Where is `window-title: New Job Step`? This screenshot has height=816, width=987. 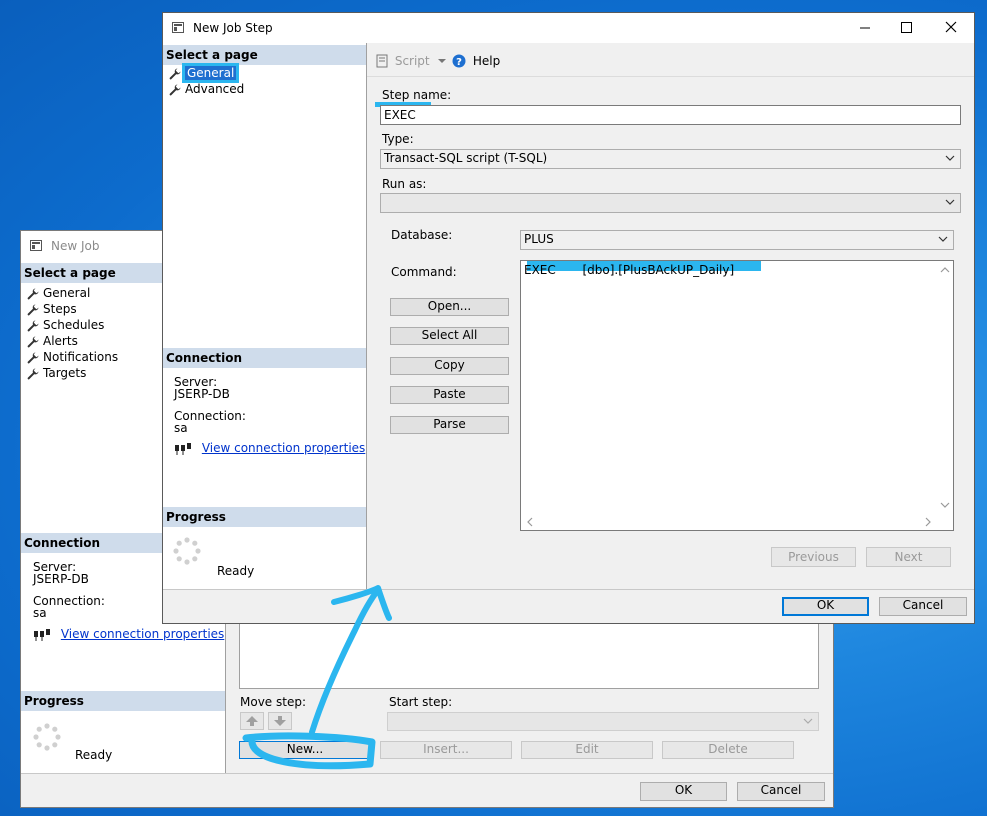 window-title: New Job Step is located at coordinates (233, 28).